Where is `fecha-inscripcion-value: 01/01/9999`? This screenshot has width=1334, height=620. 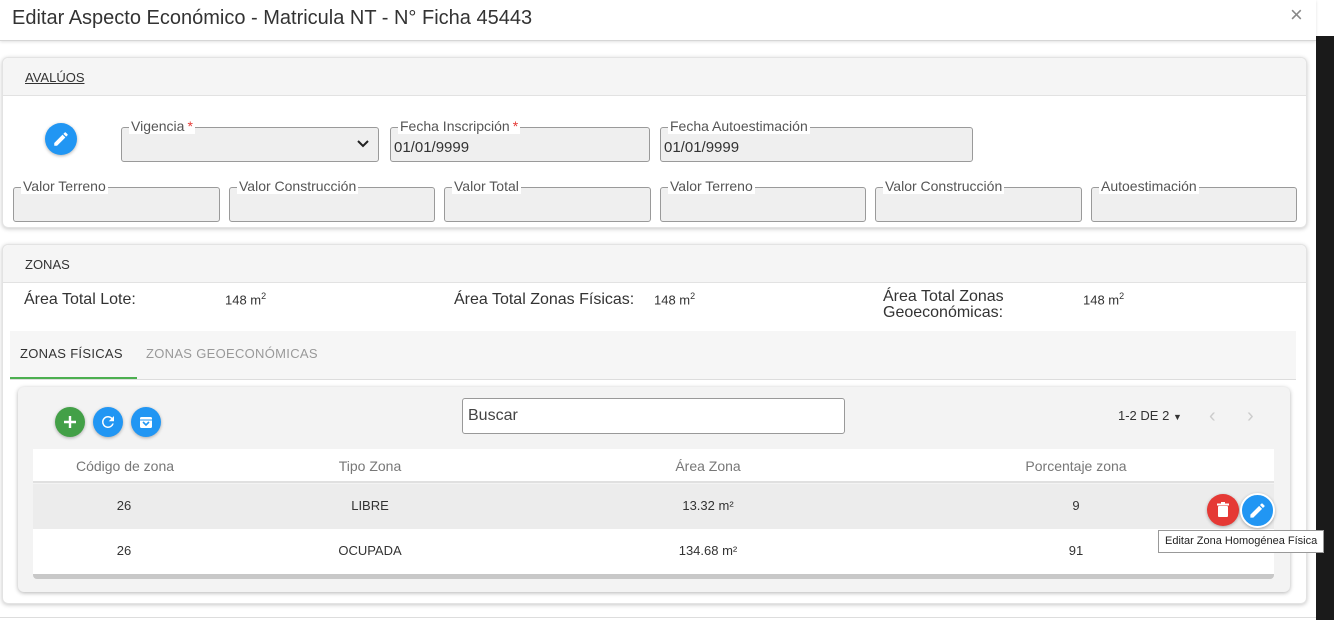 fecha-inscripcion-value: 01/01/9999 is located at coordinates (432, 147).